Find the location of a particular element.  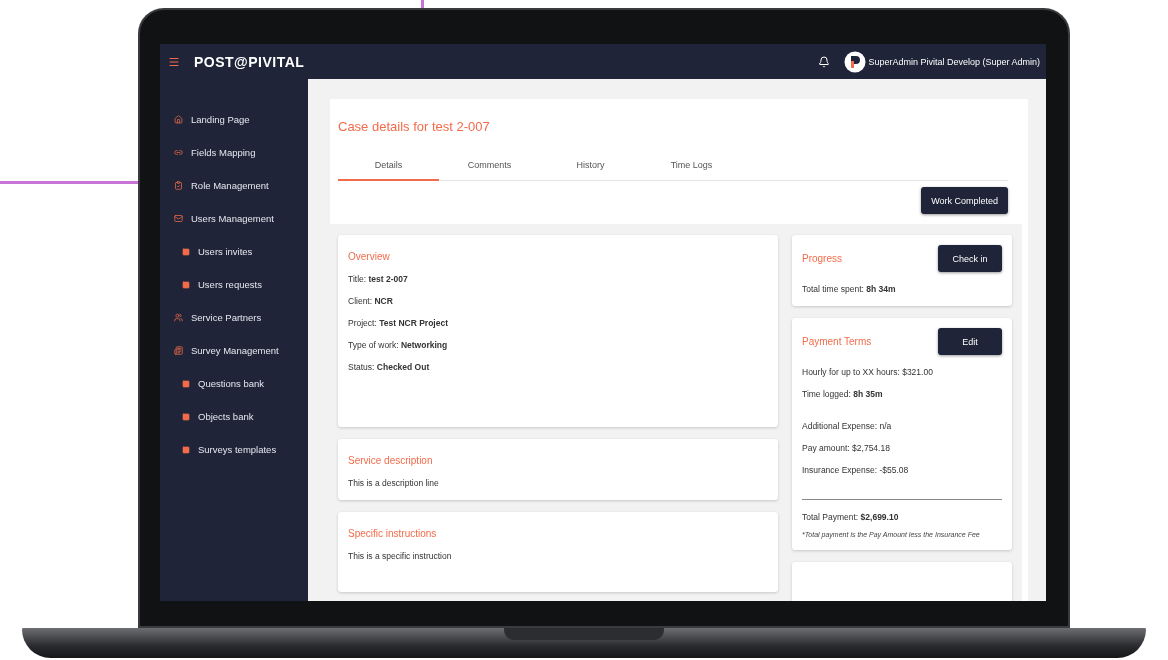

card-title: Specific instructions is located at coordinates (393, 533).